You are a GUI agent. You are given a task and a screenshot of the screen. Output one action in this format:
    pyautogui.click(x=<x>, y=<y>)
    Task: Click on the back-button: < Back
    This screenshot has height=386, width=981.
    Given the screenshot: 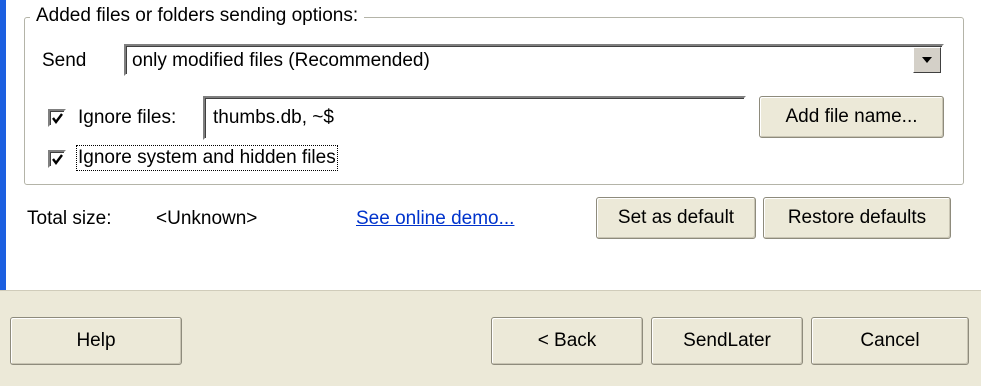 What is the action you would take?
    pyautogui.click(x=567, y=341)
    